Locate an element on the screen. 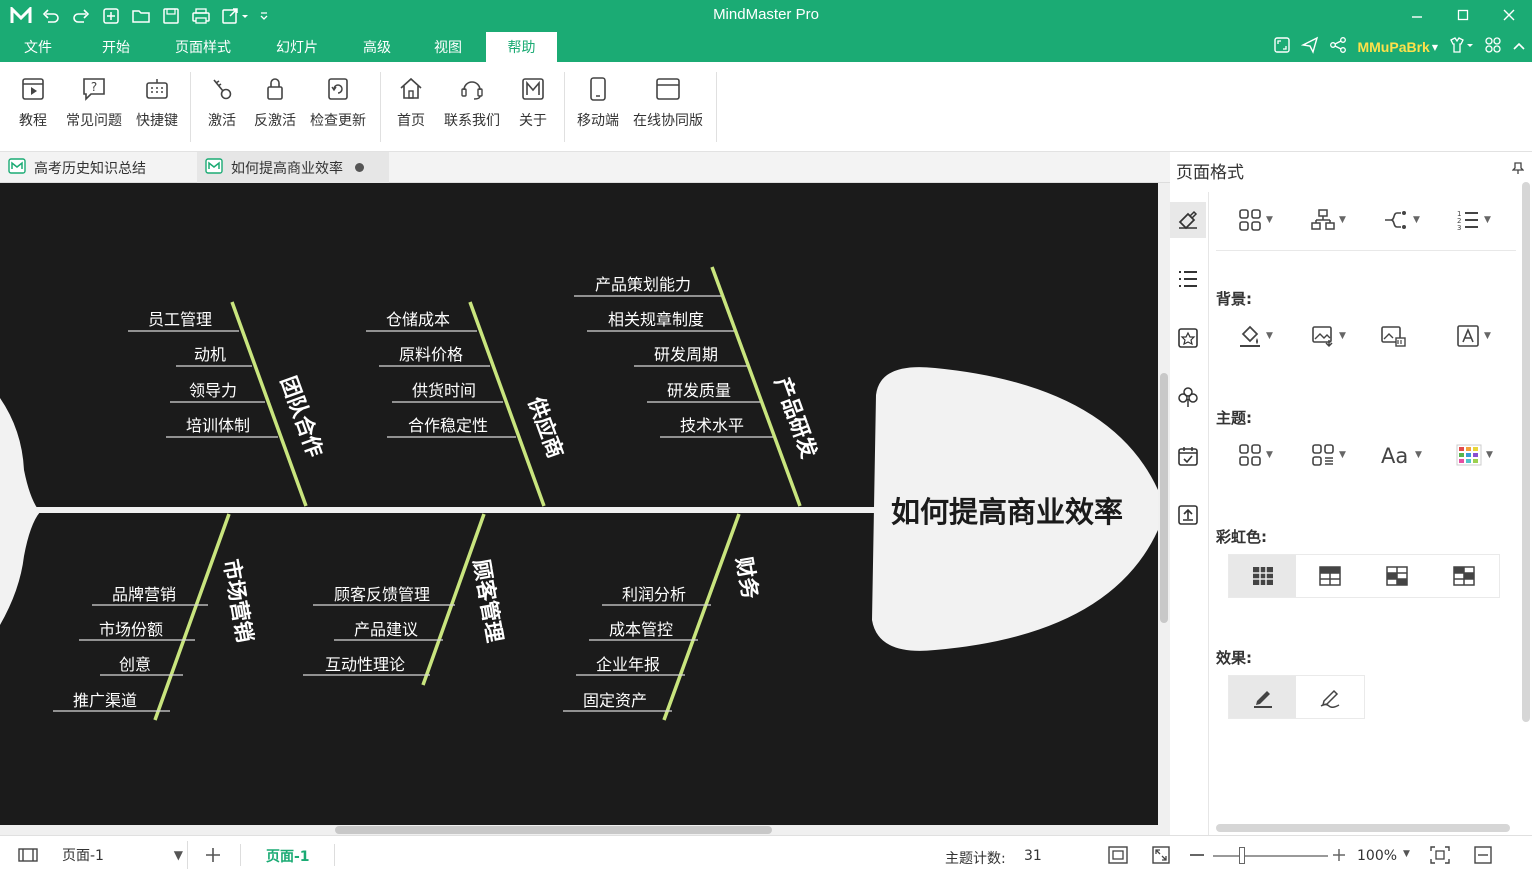 This screenshot has width=1532, height=875. theme-font-button: Aa ▼ is located at coordinates (1401, 455).